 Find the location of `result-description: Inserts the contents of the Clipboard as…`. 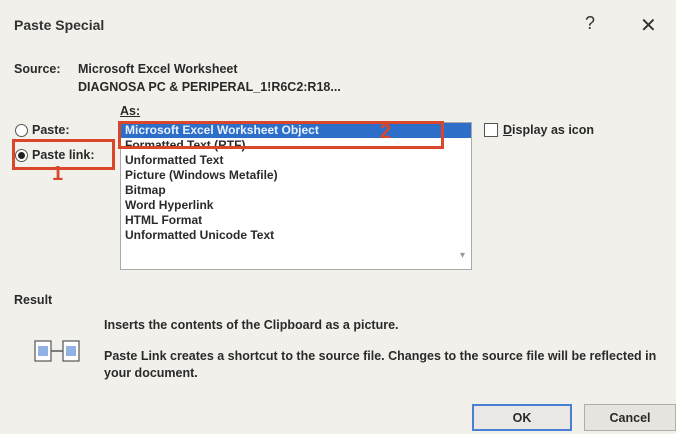

result-description: Inserts the contents of the Clipboard as… is located at coordinates (251, 325).